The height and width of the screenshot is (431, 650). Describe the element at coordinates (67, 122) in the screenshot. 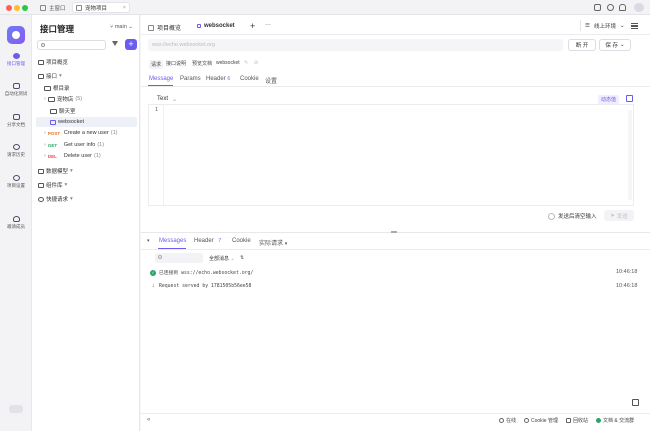

I see `sidebar-item-websocket: websocket` at that location.